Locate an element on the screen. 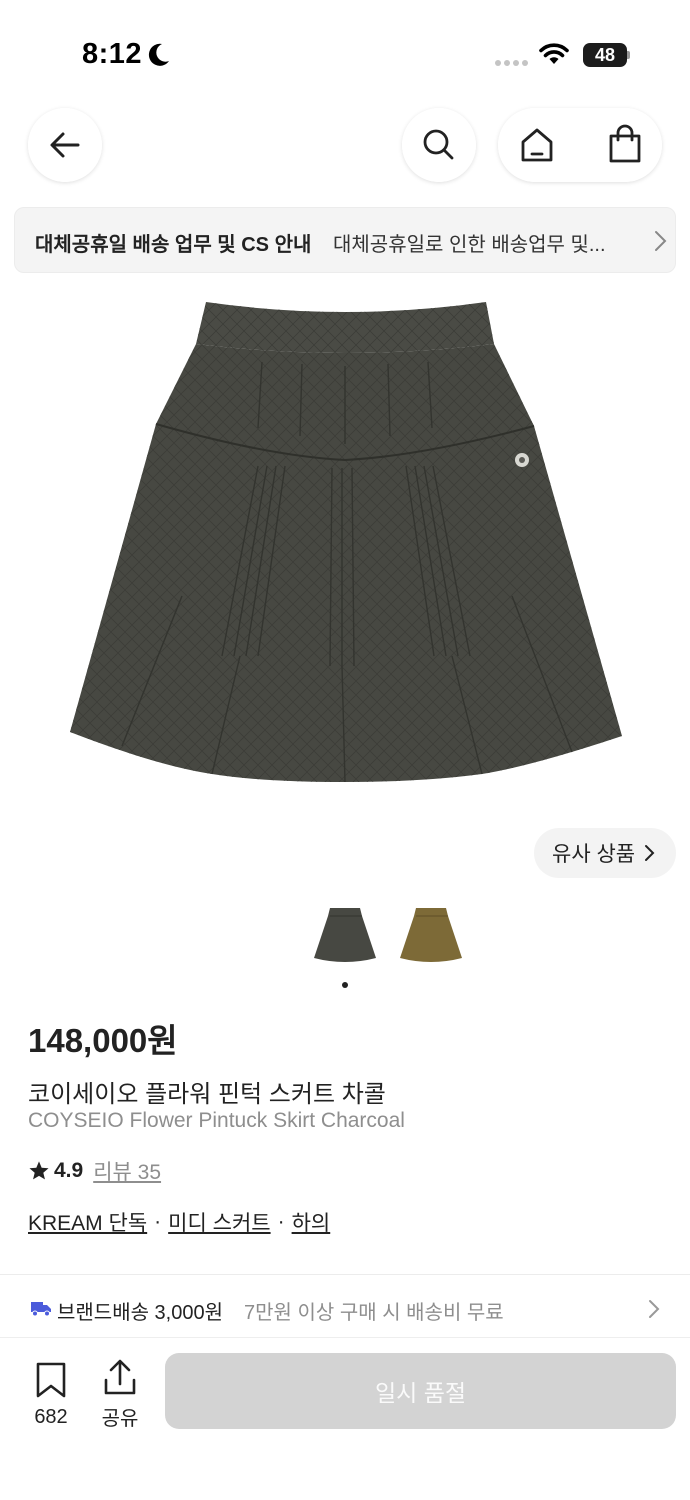  review-link: 리뷰 35 is located at coordinates (127, 1171).